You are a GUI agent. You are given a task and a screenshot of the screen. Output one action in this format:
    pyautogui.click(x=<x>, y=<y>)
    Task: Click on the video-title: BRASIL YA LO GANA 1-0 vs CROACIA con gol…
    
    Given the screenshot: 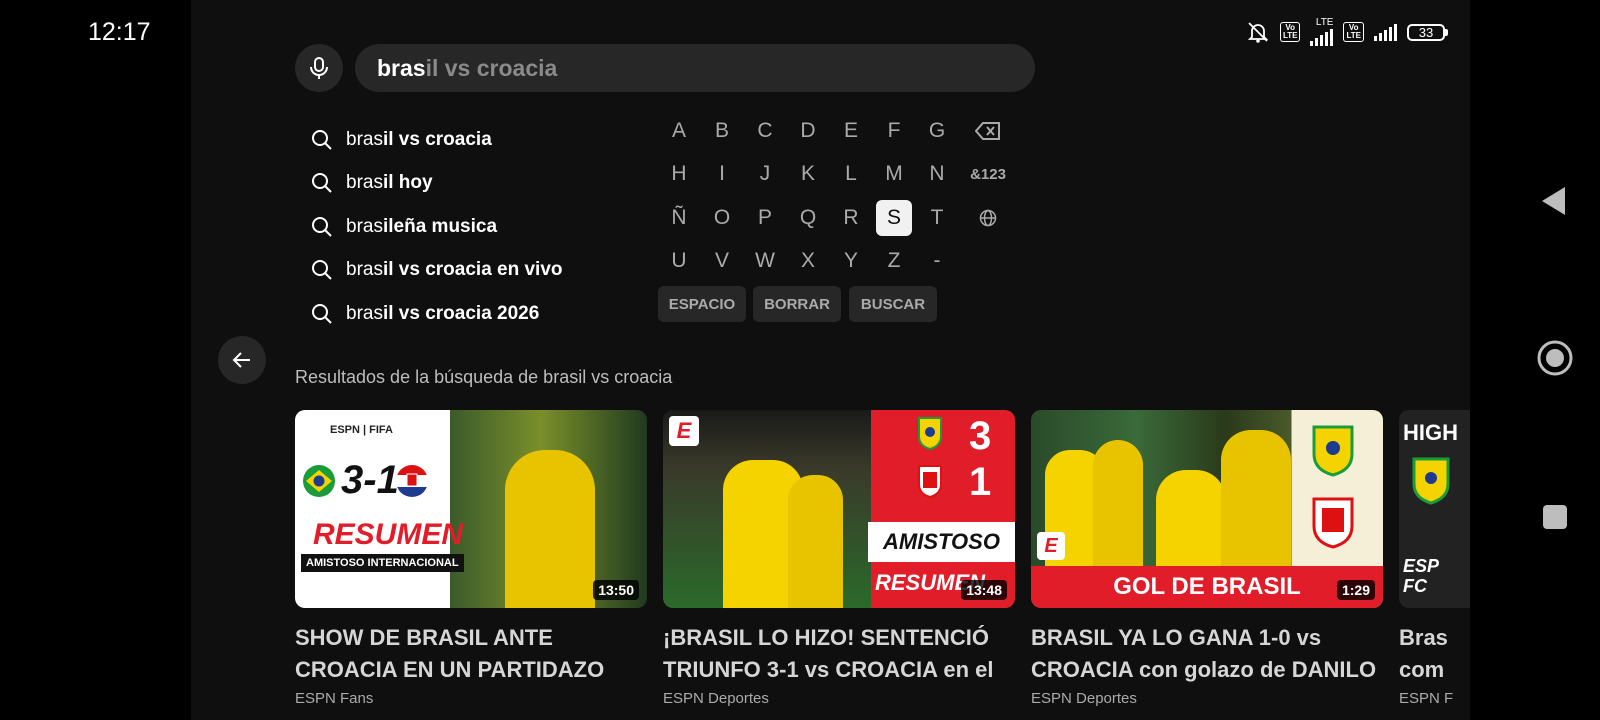 What is the action you would take?
    pyautogui.click(x=1207, y=654)
    